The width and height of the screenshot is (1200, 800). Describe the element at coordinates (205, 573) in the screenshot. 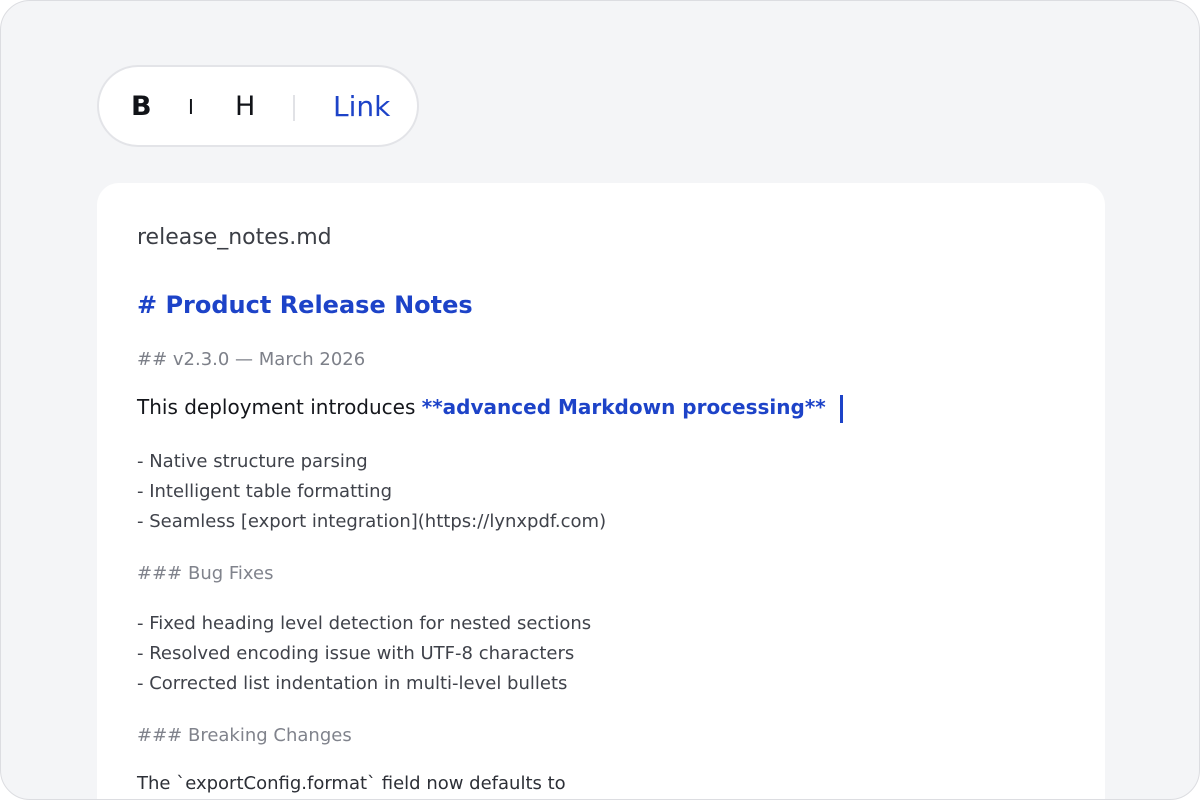

I see `bug-fixes-heading: ### Bug Fixes` at that location.